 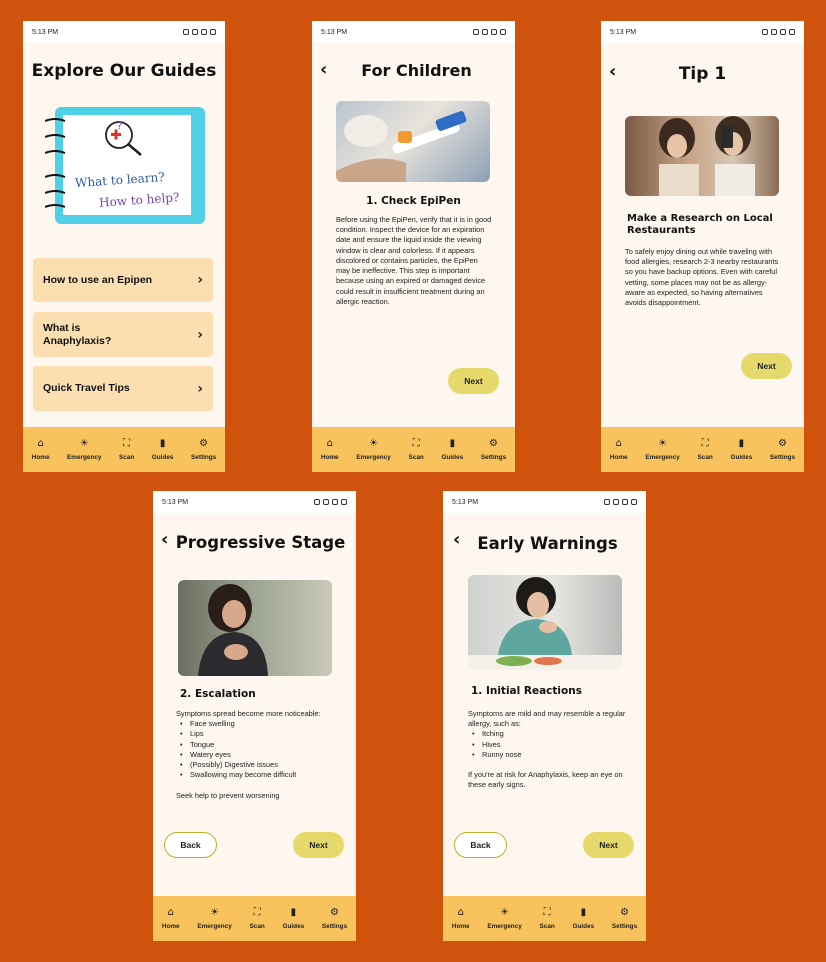 What do you see at coordinates (258, 734) in the screenshot?
I see `list-item: Lips` at bounding box center [258, 734].